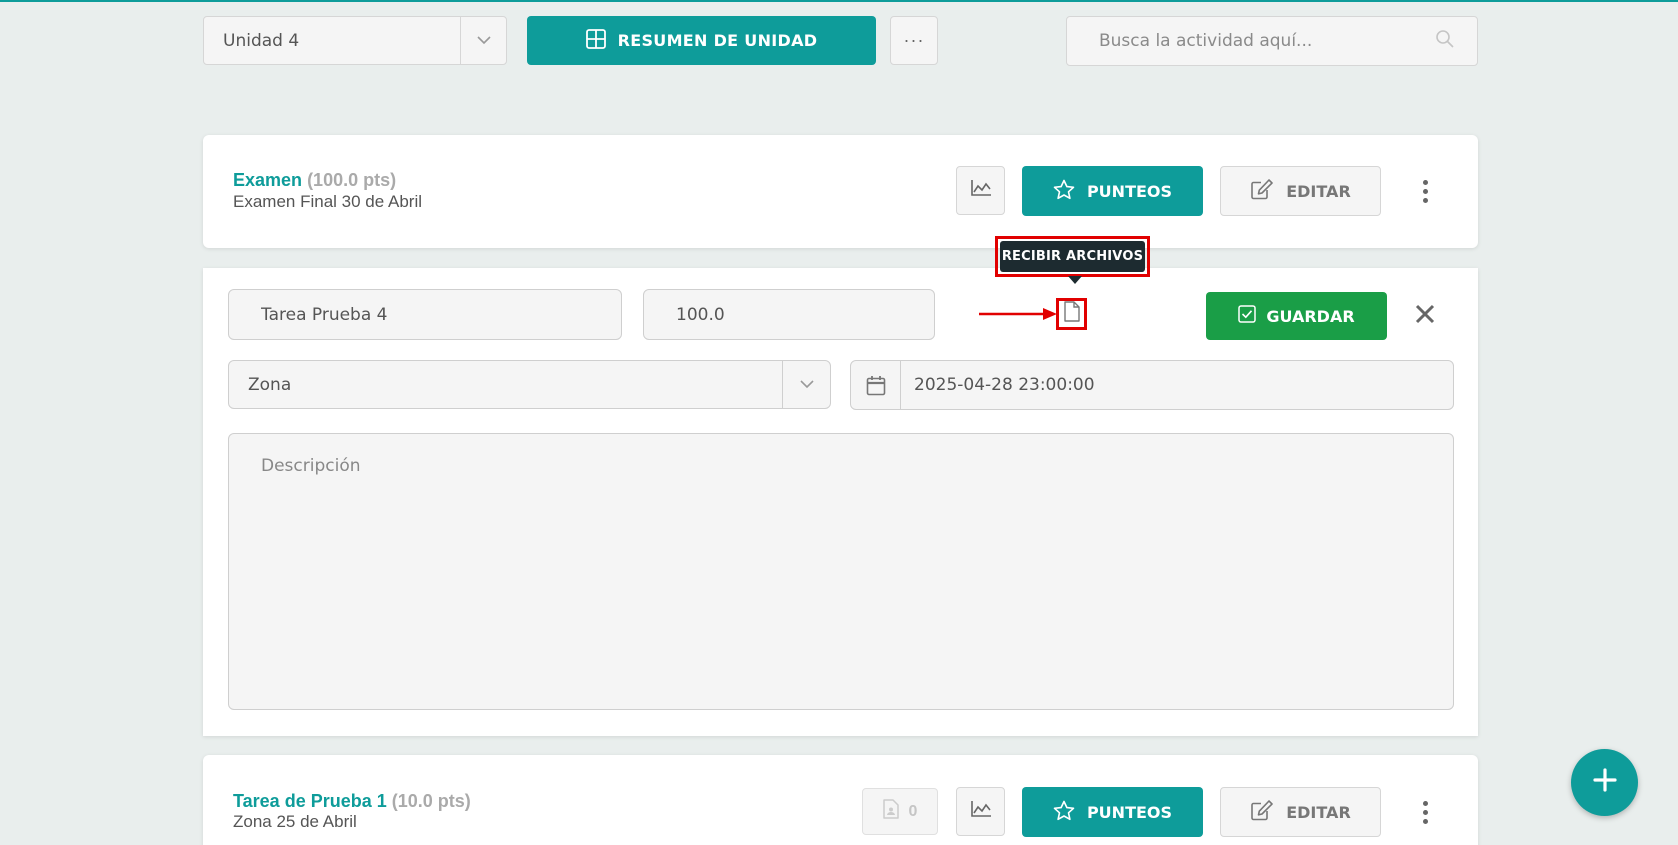 The width and height of the screenshot is (1678, 845). I want to click on unit-select: Unidad 4, so click(355, 40).